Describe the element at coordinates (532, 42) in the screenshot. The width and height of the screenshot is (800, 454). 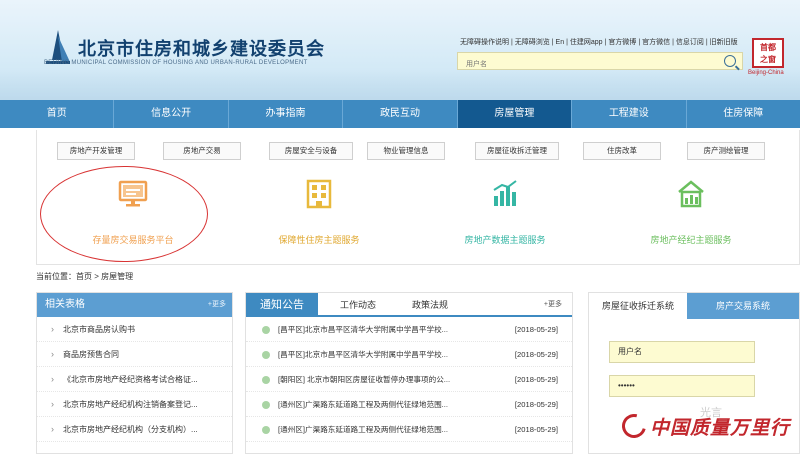
I see `top-link-accessibility-browse: 无障碍浏览` at that location.